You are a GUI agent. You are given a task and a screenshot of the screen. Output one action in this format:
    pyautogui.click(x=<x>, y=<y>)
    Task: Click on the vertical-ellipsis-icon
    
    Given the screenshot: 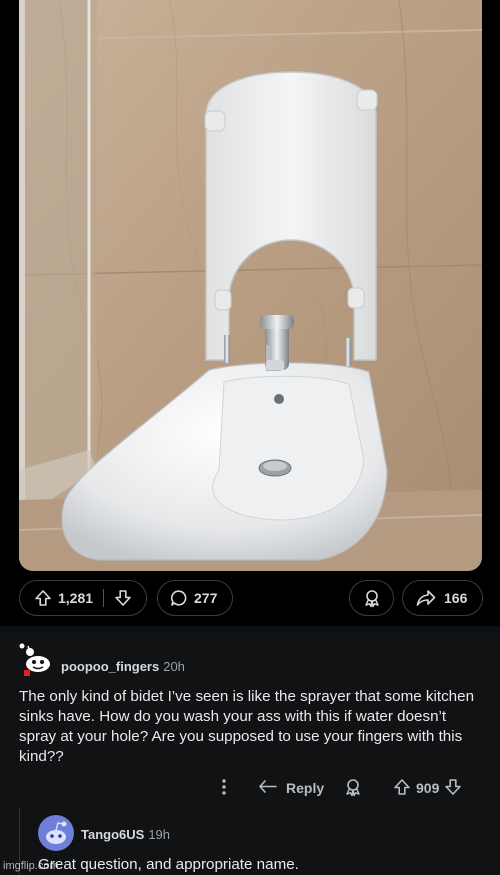 What is the action you would take?
    pyautogui.click(x=224, y=788)
    